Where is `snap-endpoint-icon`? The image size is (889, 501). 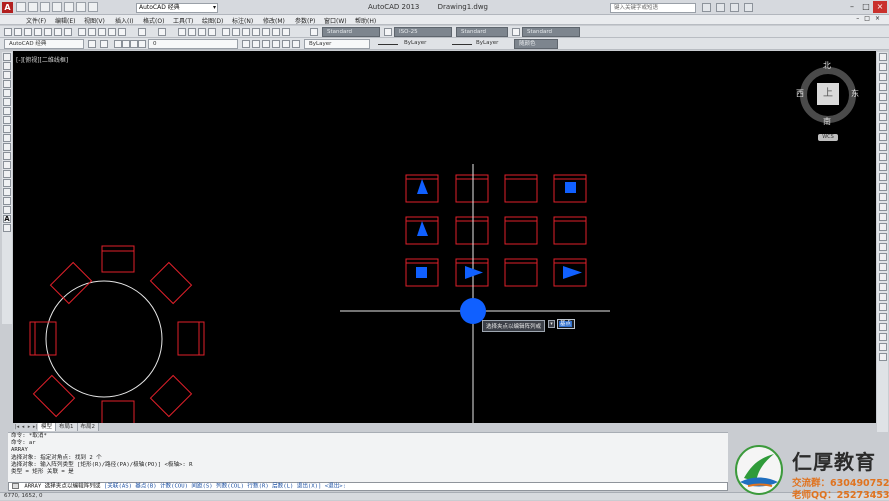 snap-endpoint-icon is located at coordinates (883, 237).